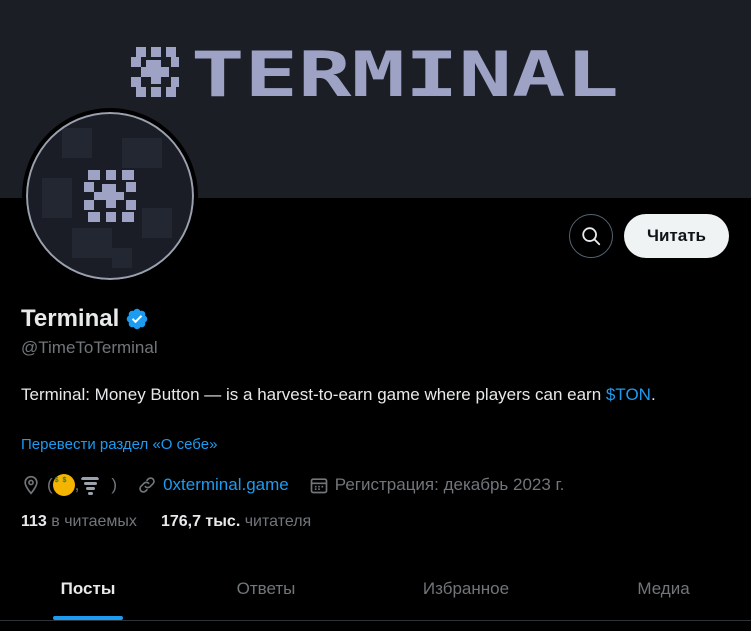 Image resolution: width=751 pixels, height=631 pixels. Describe the element at coordinates (449, 484) in the screenshot. I see `joined-date: Регистрация: декабрь 2023 г.` at that location.